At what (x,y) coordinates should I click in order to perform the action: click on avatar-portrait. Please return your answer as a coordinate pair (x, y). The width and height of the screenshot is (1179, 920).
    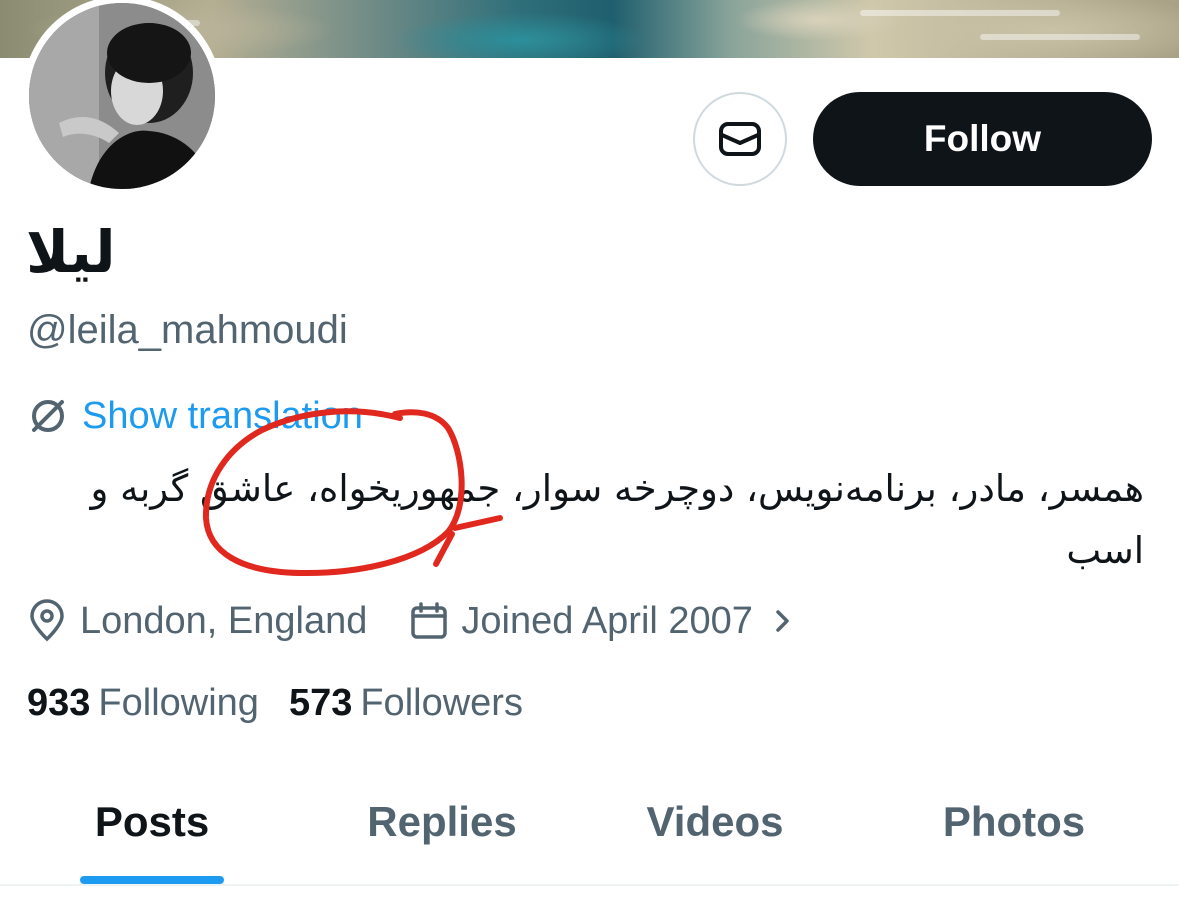
    Looking at the image, I should click on (122, 96).